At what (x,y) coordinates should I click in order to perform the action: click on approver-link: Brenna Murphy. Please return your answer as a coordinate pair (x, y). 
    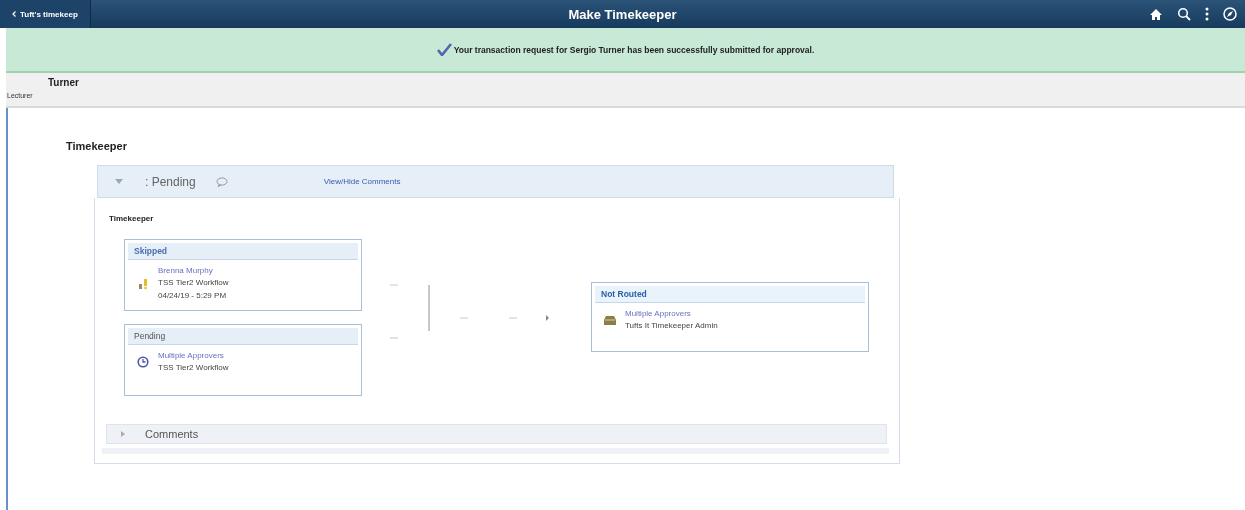
    Looking at the image, I should click on (258, 270).